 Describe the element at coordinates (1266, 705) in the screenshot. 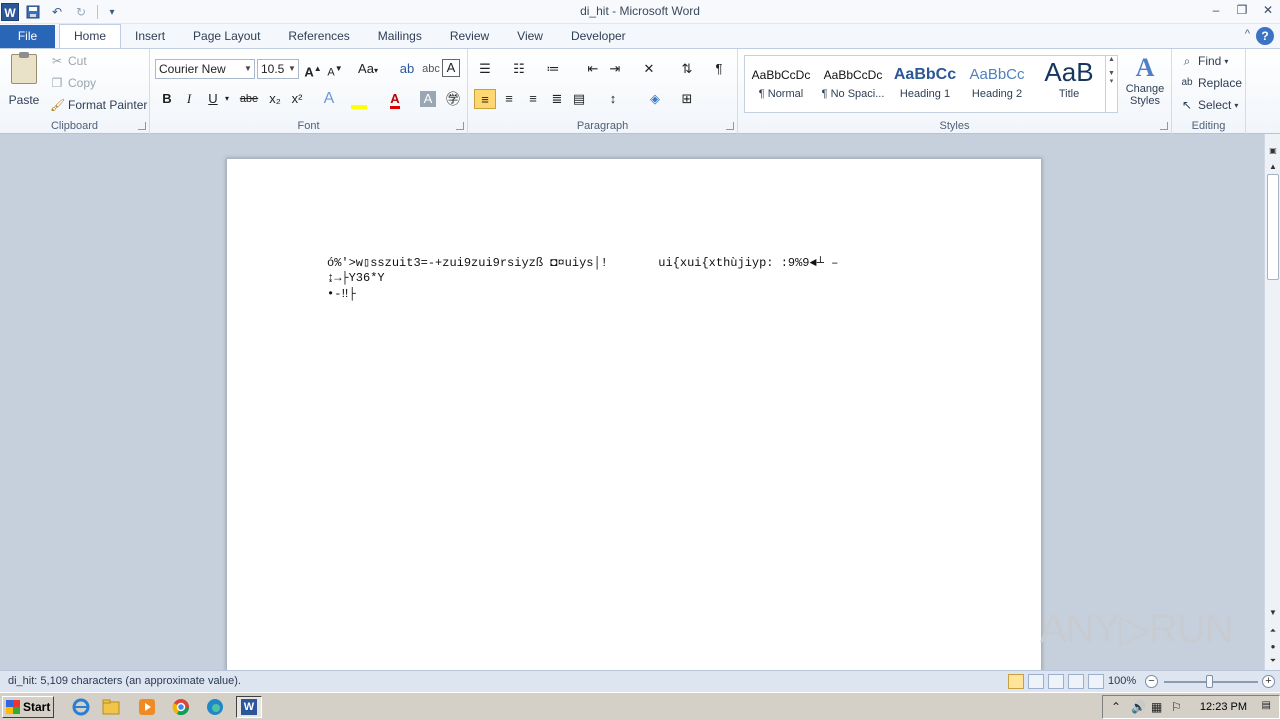

I see `notification-icon: ▤` at that location.